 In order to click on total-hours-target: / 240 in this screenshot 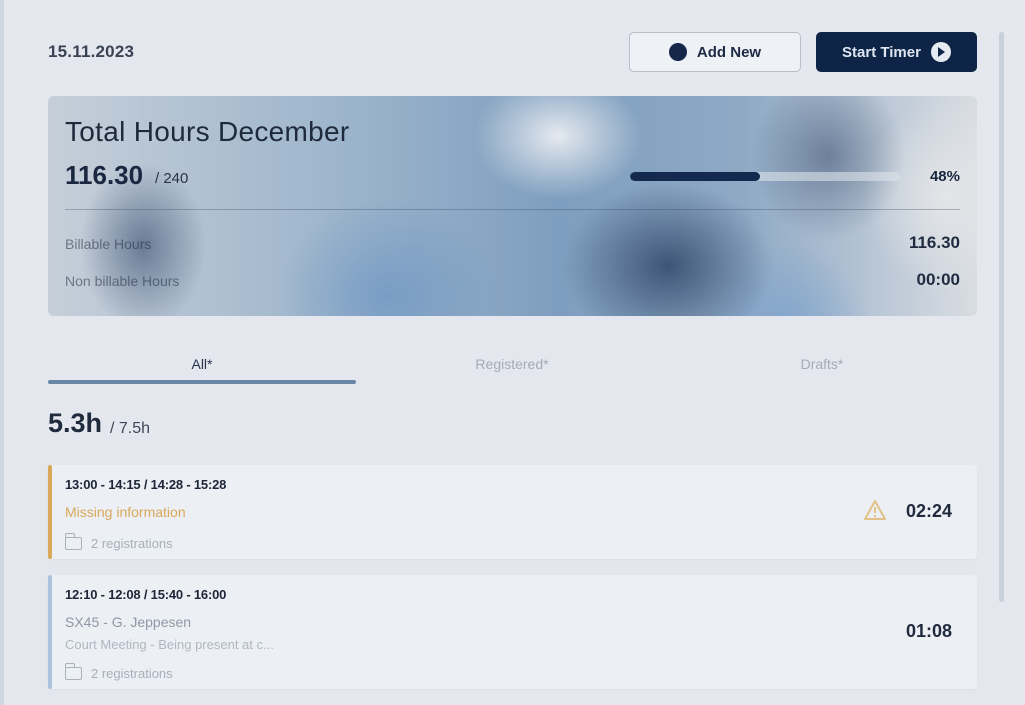, I will do `click(172, 178)`.